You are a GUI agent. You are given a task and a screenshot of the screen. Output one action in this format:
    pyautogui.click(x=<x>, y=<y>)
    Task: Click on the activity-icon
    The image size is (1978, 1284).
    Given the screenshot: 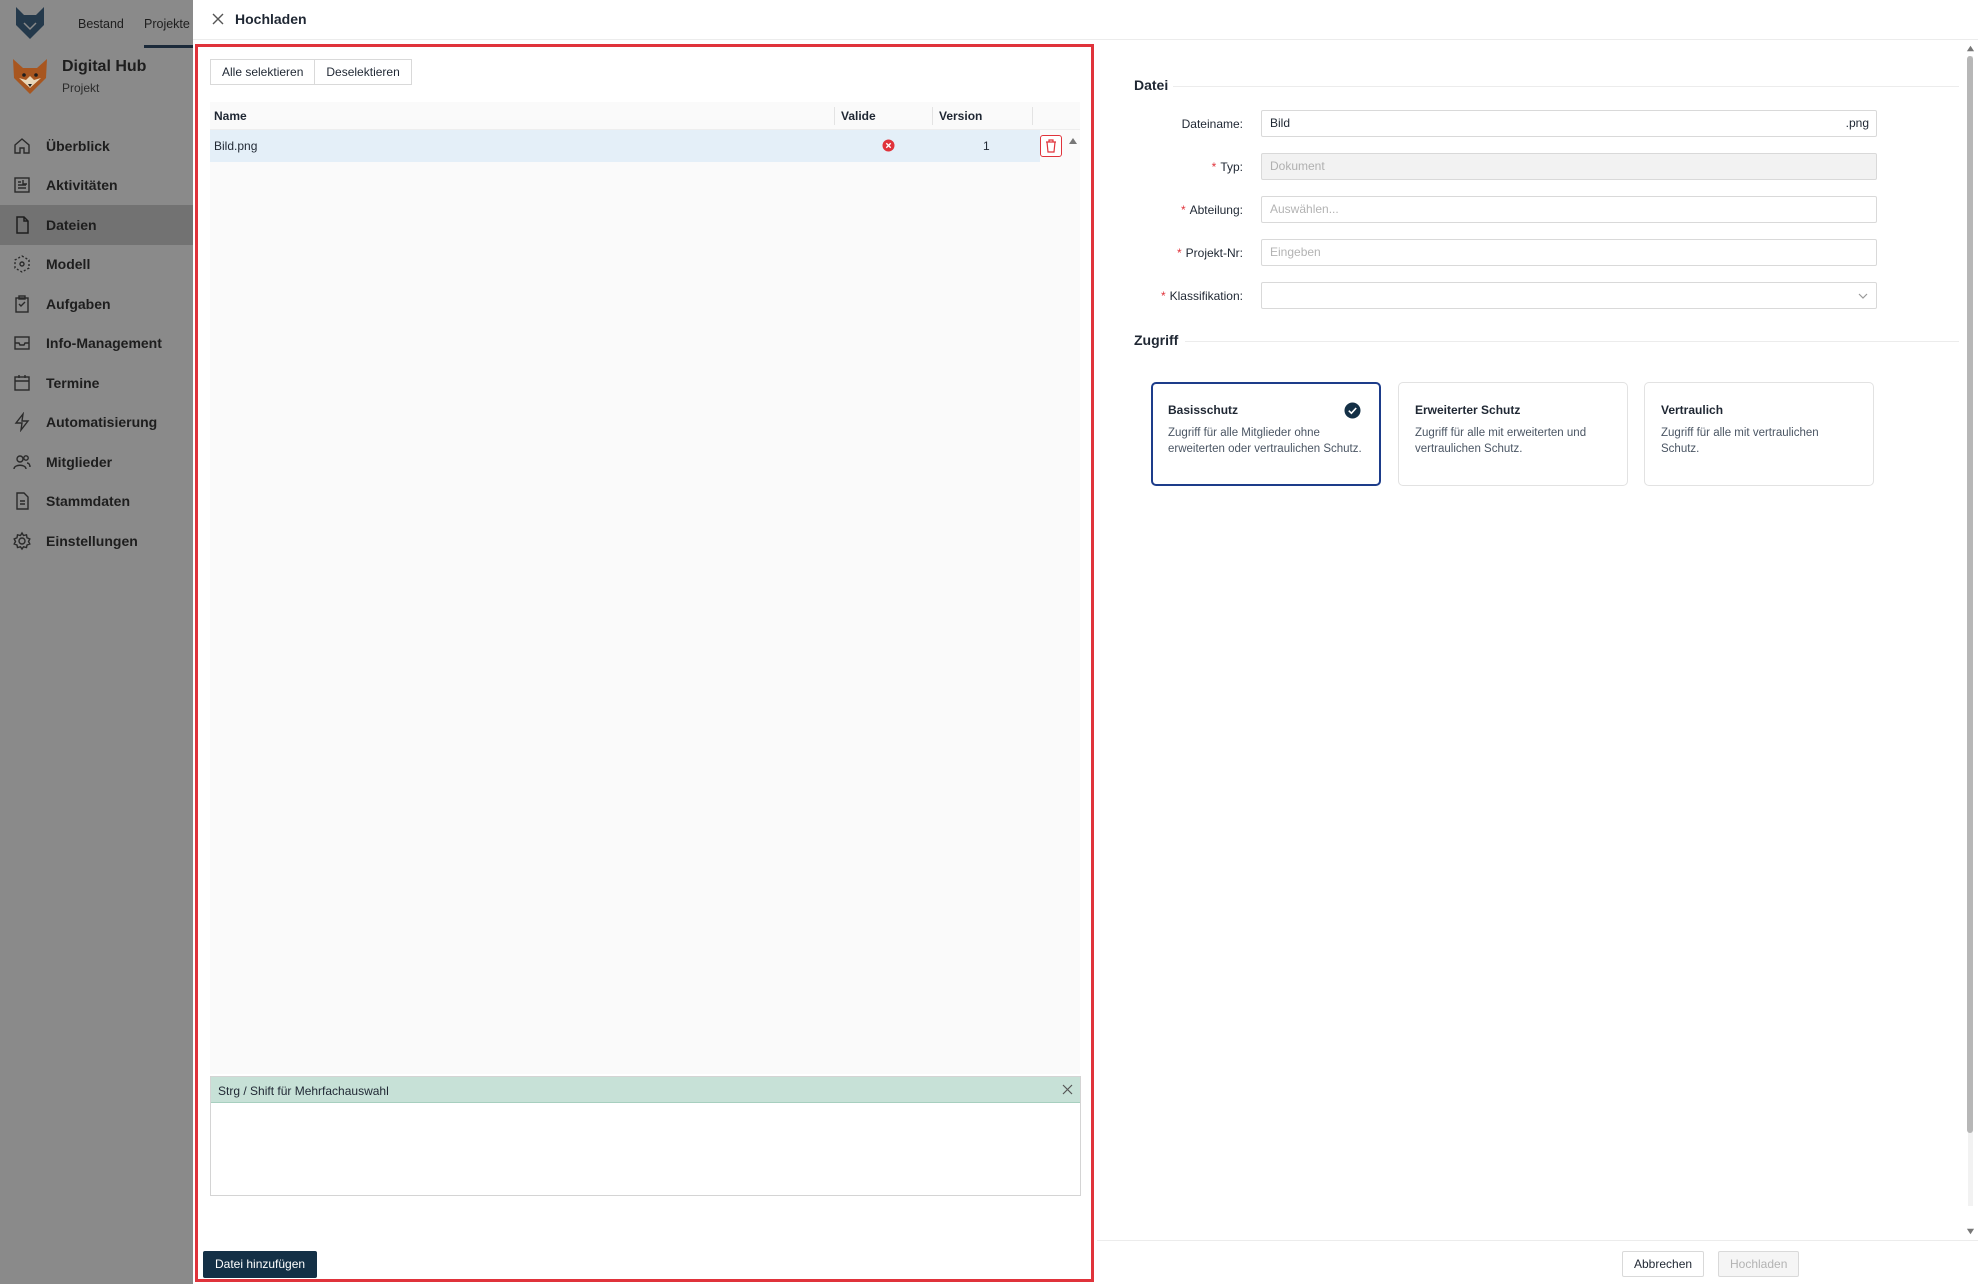 What is the action you would take?
    pyautogui.click(x=22, y=185)
    